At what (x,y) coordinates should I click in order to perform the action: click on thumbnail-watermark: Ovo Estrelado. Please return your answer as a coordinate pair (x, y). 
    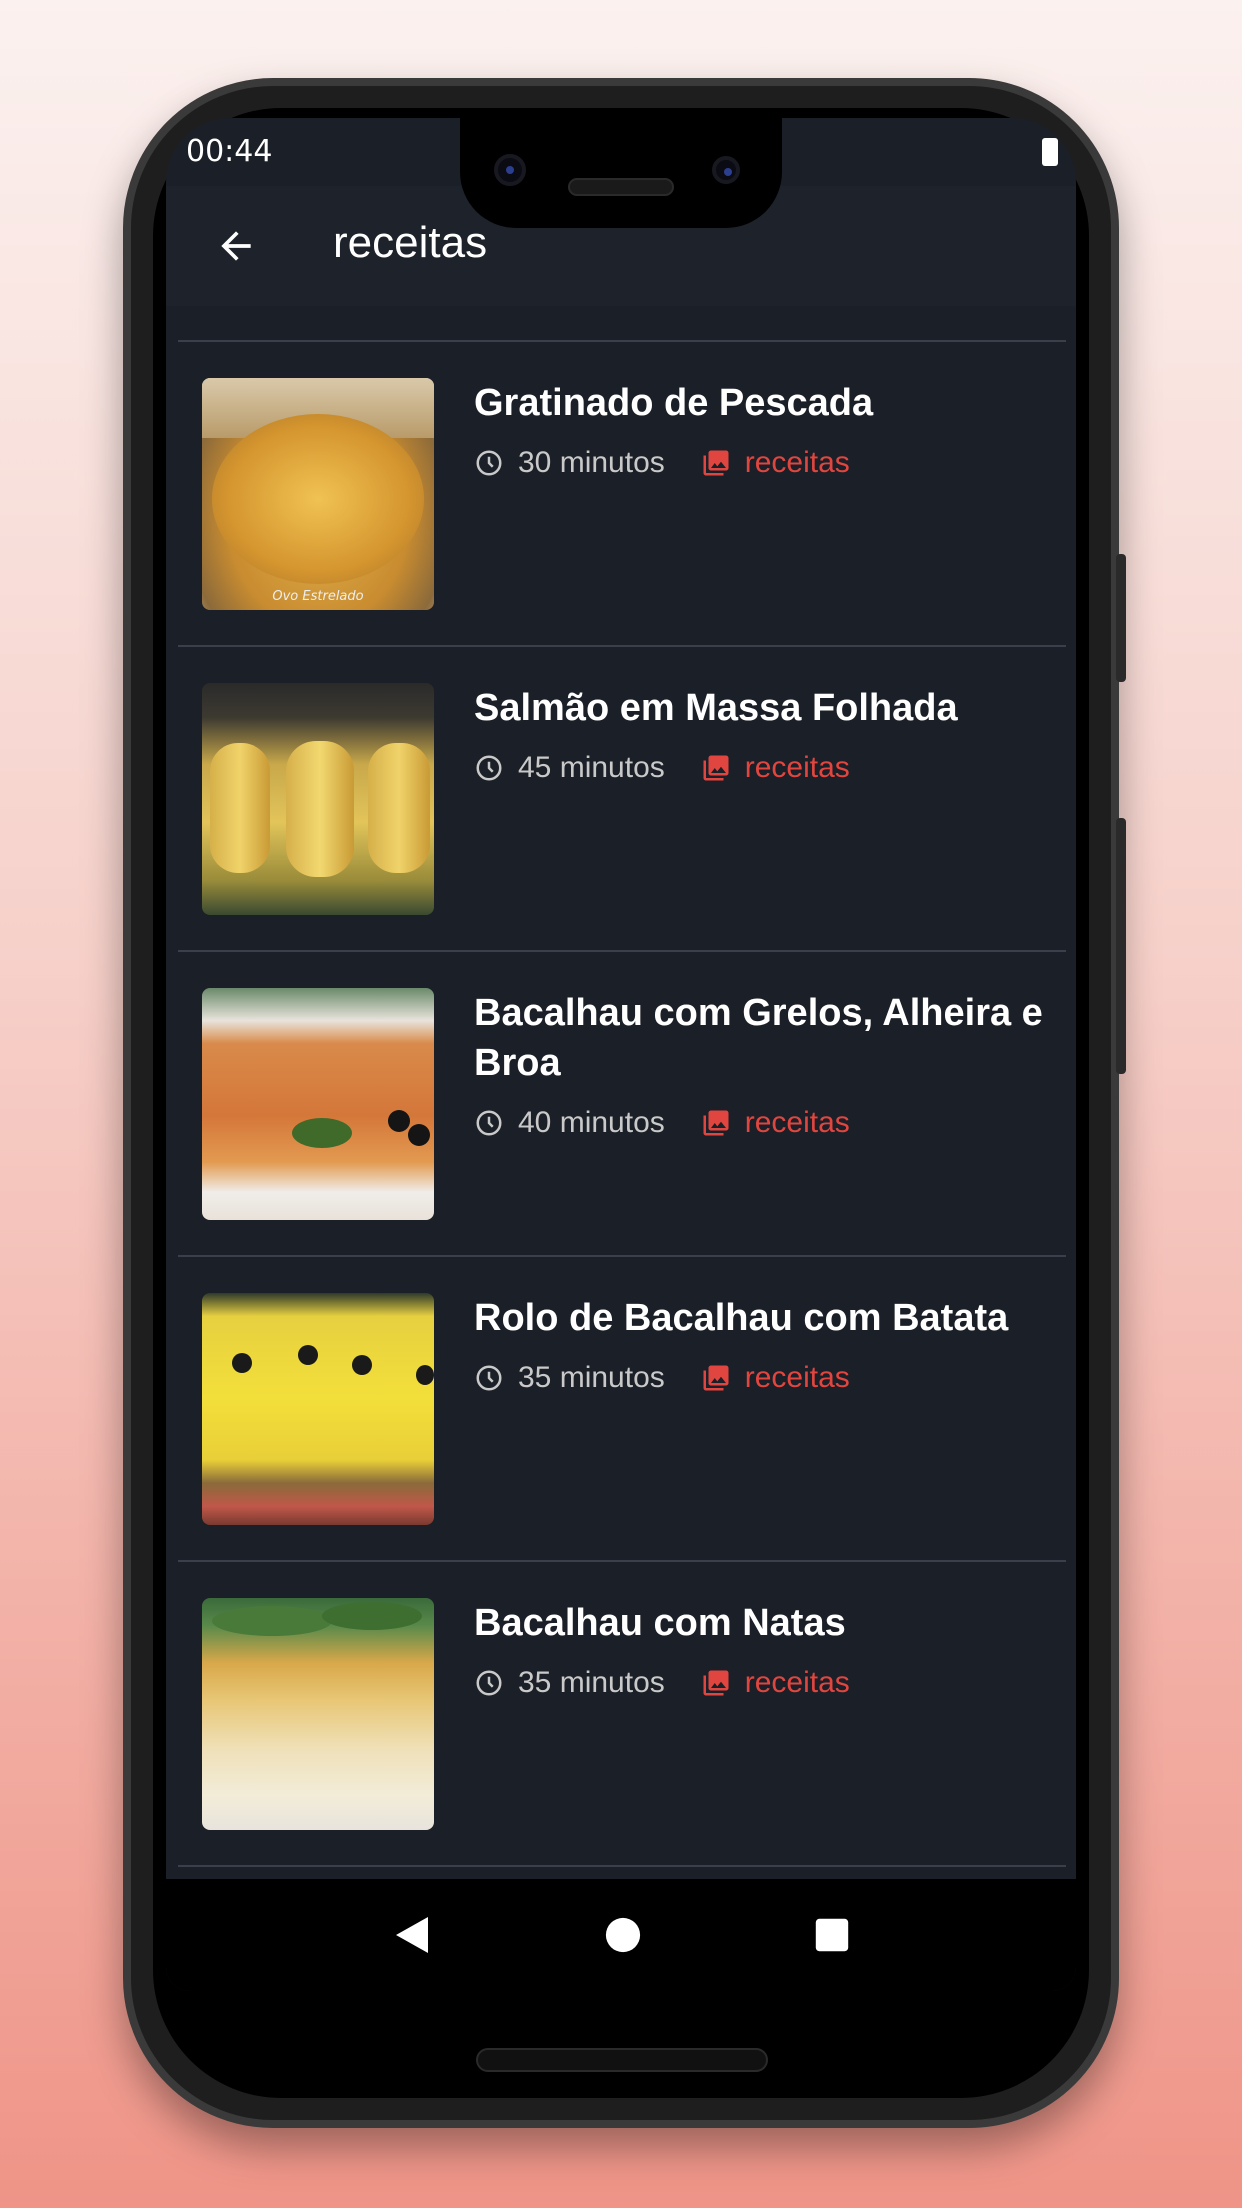
    Looking at the image, I should click on (318, 596).